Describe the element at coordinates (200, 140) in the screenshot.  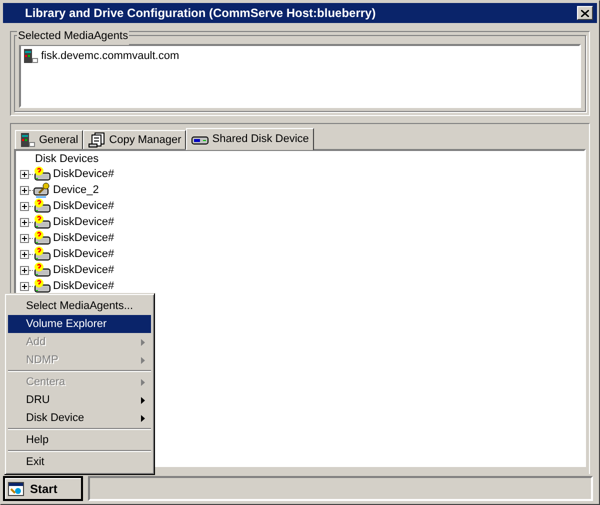
I see `disk-drive-icon` at that location.